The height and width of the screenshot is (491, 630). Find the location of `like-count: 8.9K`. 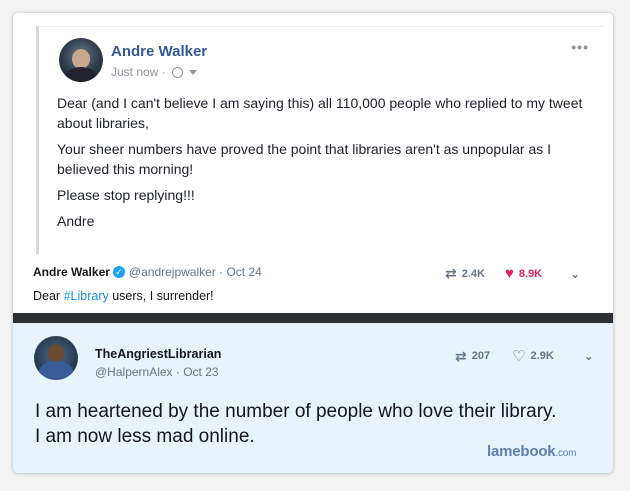

like-count: 8.9K is located at coordinates (530, 273).